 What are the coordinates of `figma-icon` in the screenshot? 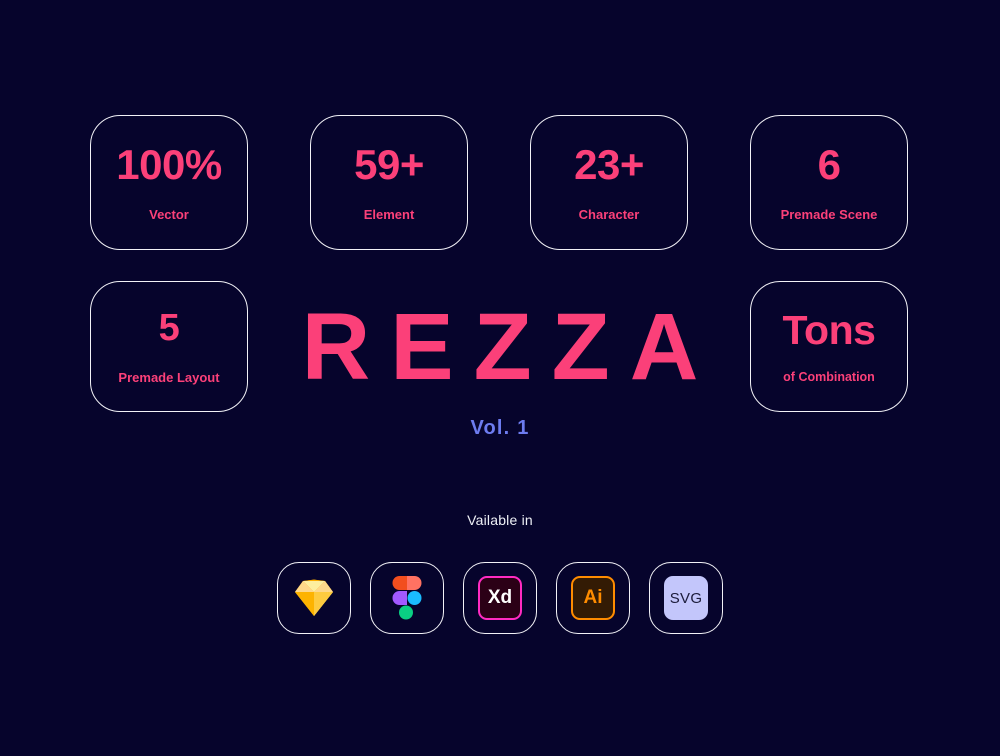 It's located at (407, 598).